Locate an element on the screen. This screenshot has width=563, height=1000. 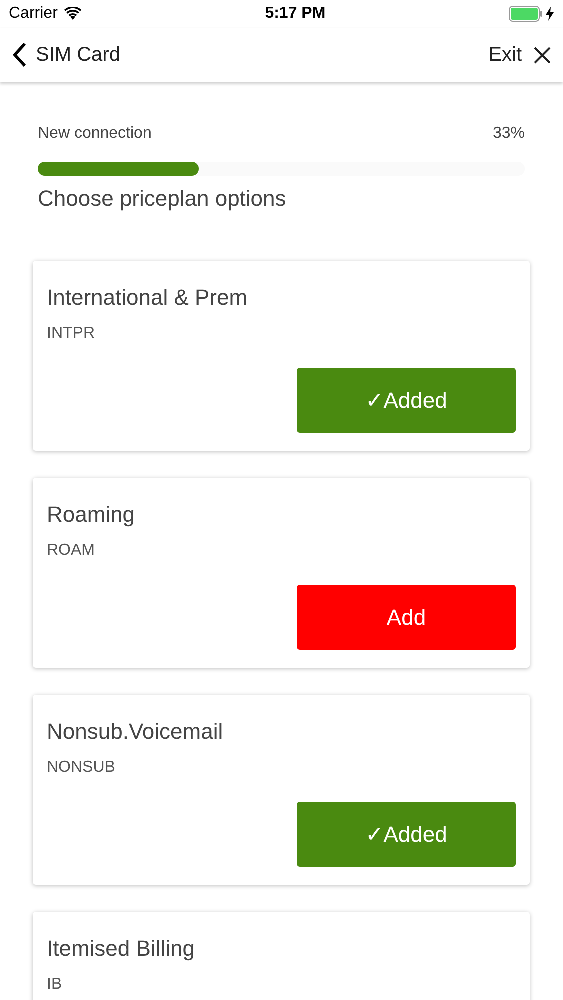
add-button: Add is located at coordinates (406, 617).